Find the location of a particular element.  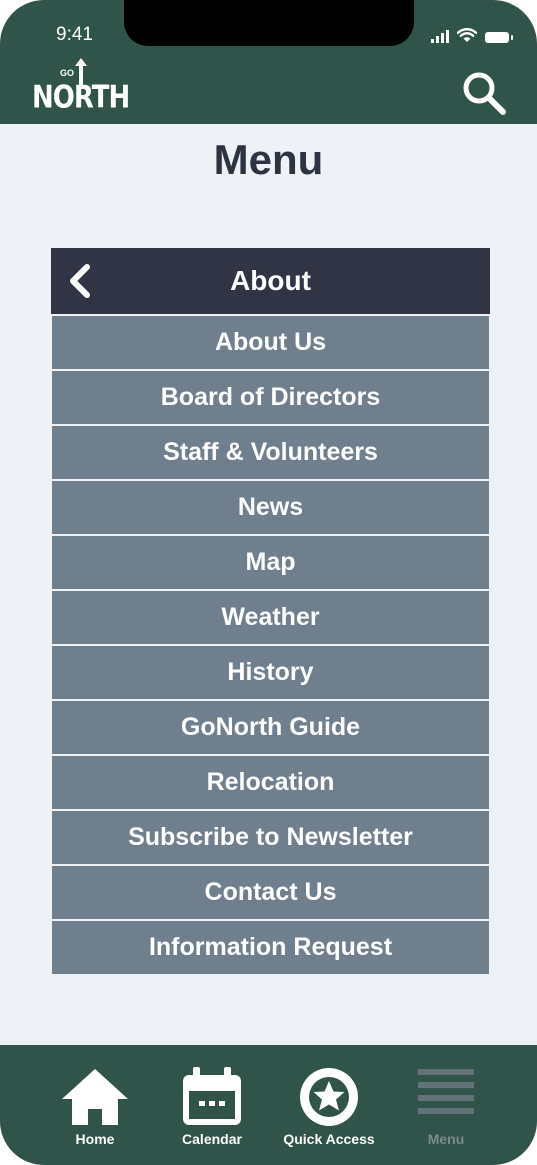

chevron-left-icon is located at coordinates (80, 281).